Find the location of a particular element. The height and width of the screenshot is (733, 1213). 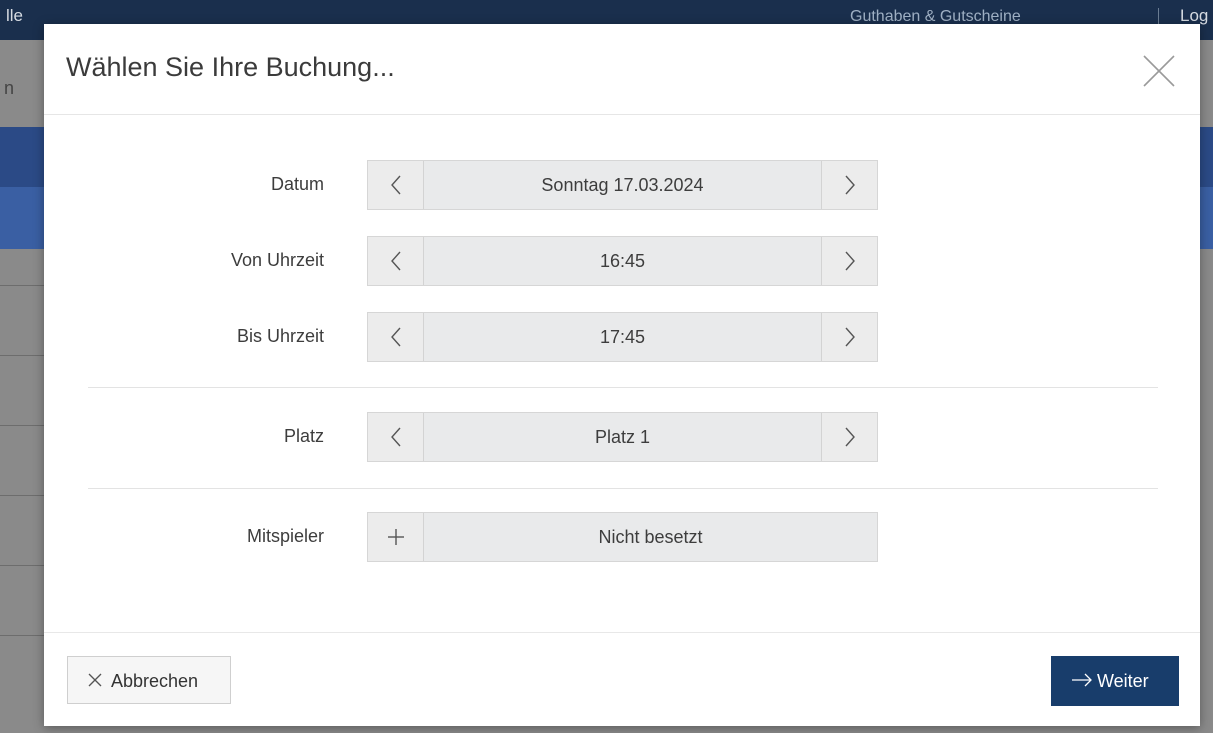

court-row: Platz Platz 1 is located at coordinates (622, 438).